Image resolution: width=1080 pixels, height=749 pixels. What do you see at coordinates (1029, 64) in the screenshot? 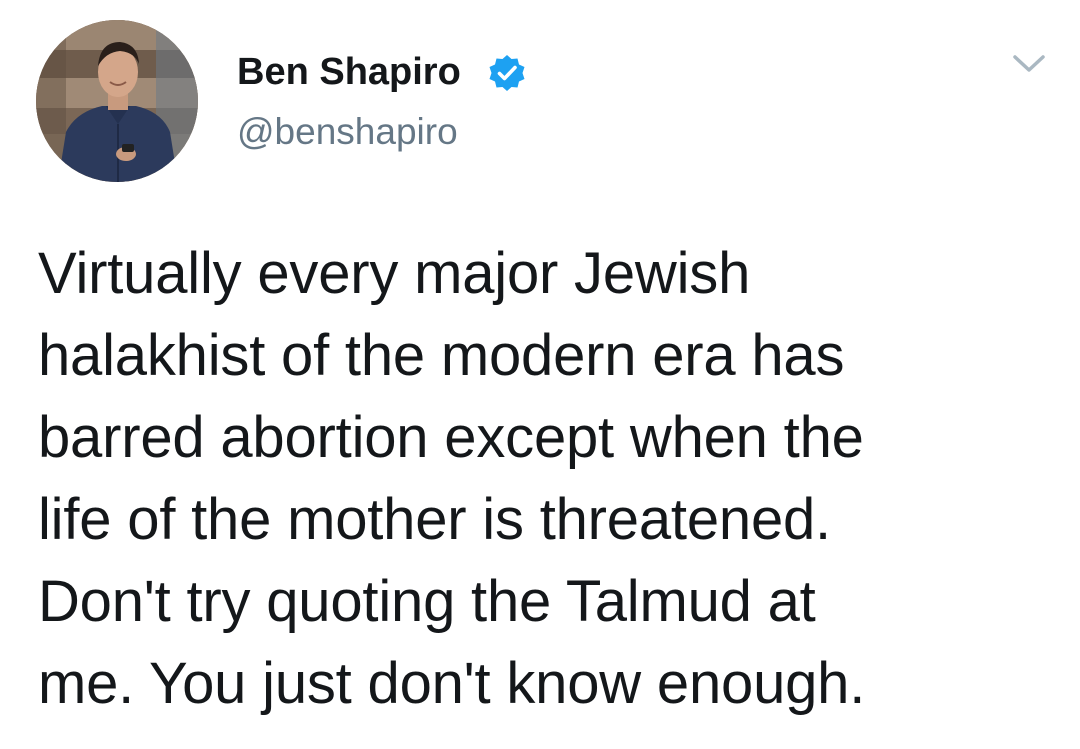
I see `chevron-down-icon` at bounding box center [1029, 64].